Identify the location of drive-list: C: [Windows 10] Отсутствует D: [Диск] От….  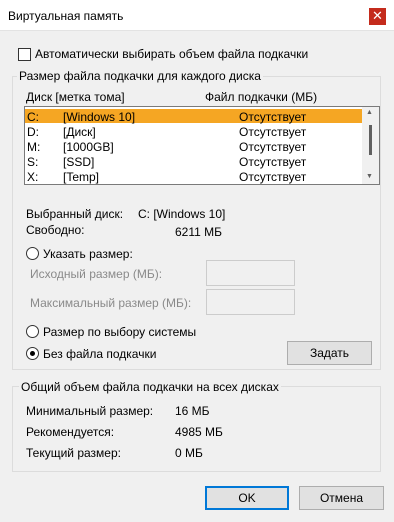
(202, 145).